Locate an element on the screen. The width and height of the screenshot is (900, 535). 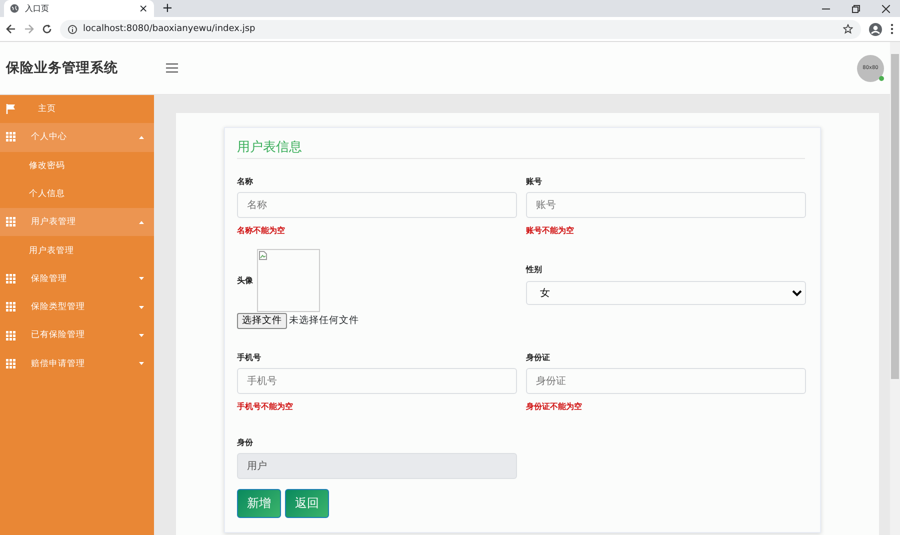
field-label: 身份证 is located at coordinates (538, 357).